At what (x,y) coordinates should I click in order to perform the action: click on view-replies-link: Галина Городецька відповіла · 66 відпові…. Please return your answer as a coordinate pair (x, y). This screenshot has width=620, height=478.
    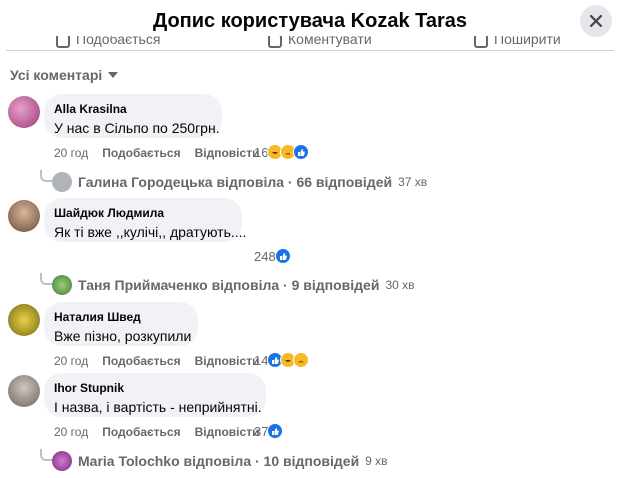
    Looking at the image, I should click on (234, 181).